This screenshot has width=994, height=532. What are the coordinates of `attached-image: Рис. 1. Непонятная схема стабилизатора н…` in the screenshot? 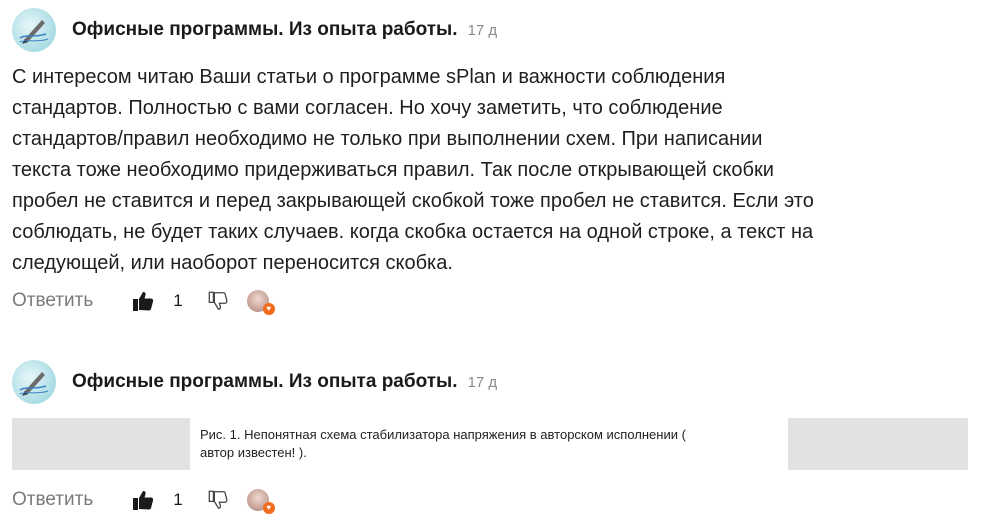 It's located at (490, 444).